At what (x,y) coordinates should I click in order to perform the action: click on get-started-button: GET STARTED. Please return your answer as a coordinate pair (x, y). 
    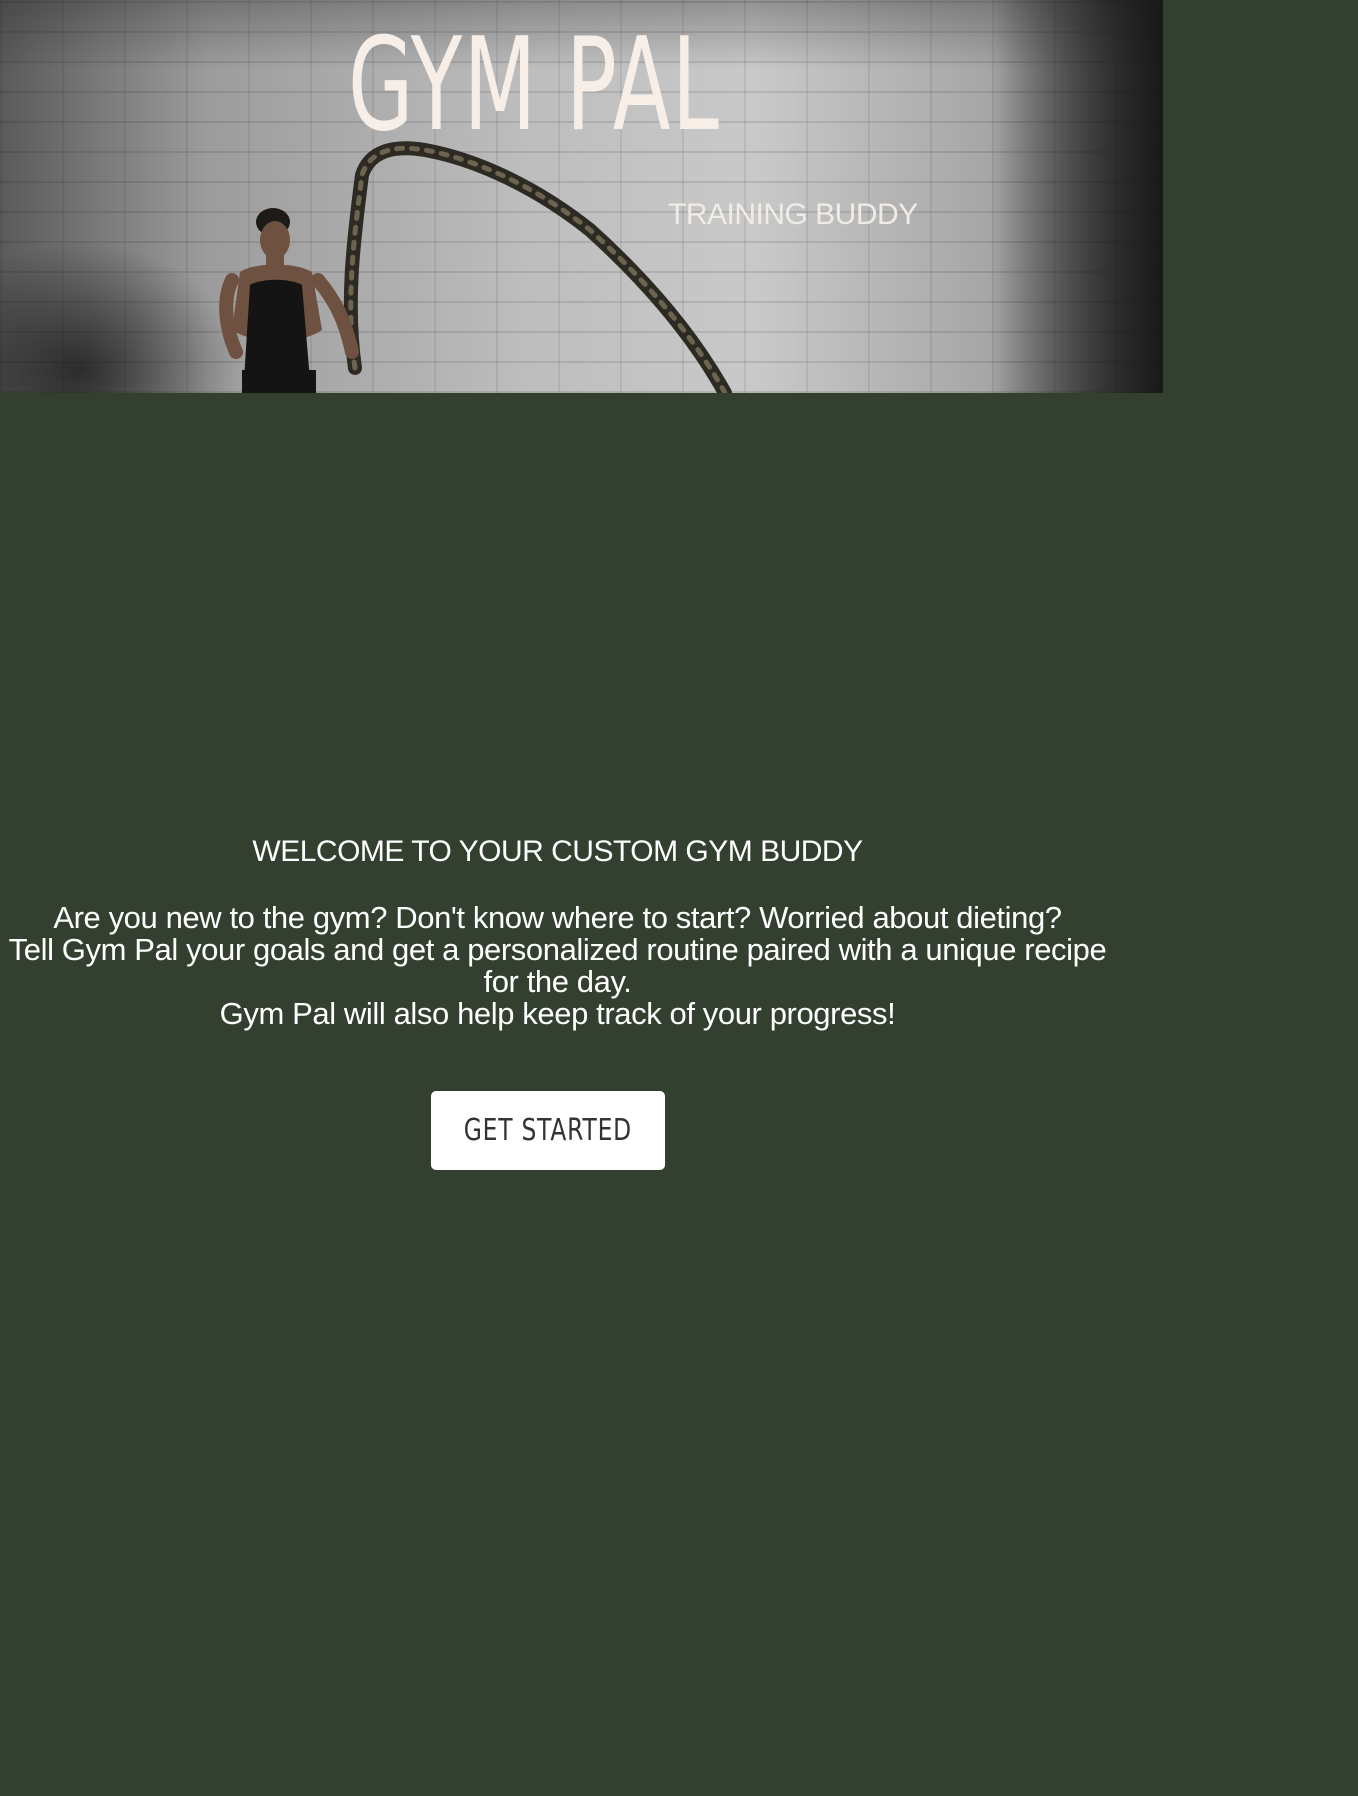
    Looking at the image, I should click on (548, 1130).